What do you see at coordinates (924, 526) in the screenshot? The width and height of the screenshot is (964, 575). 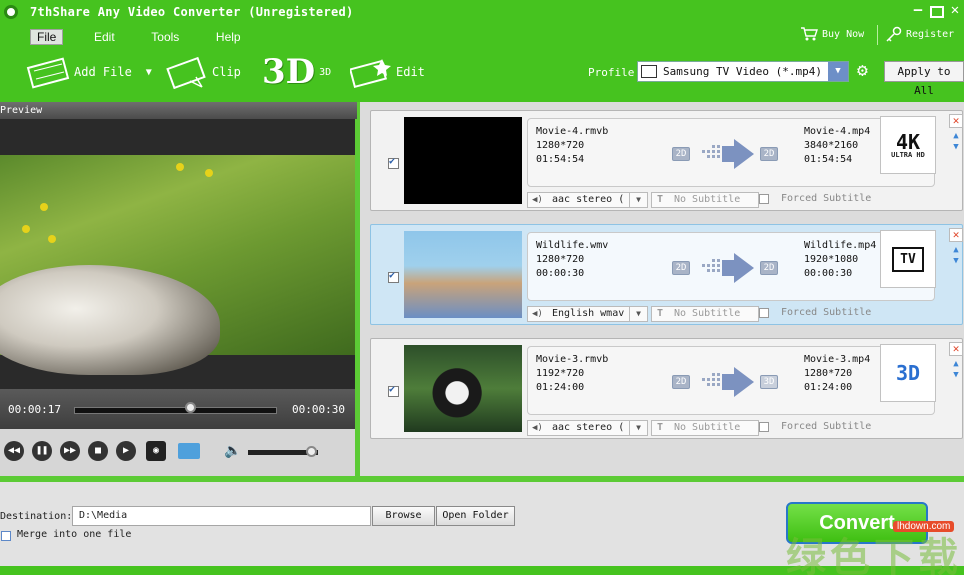 I see `watermark-site: lhdown.com` at bounding box center [924, 526].